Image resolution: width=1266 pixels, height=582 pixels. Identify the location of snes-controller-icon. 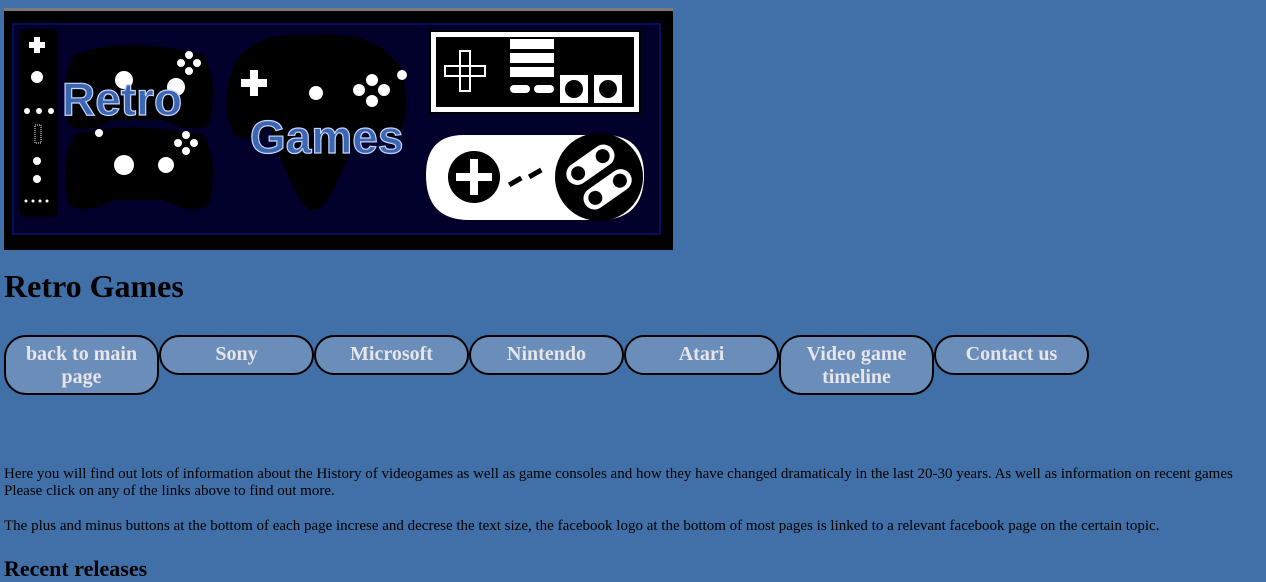
(535, 177).